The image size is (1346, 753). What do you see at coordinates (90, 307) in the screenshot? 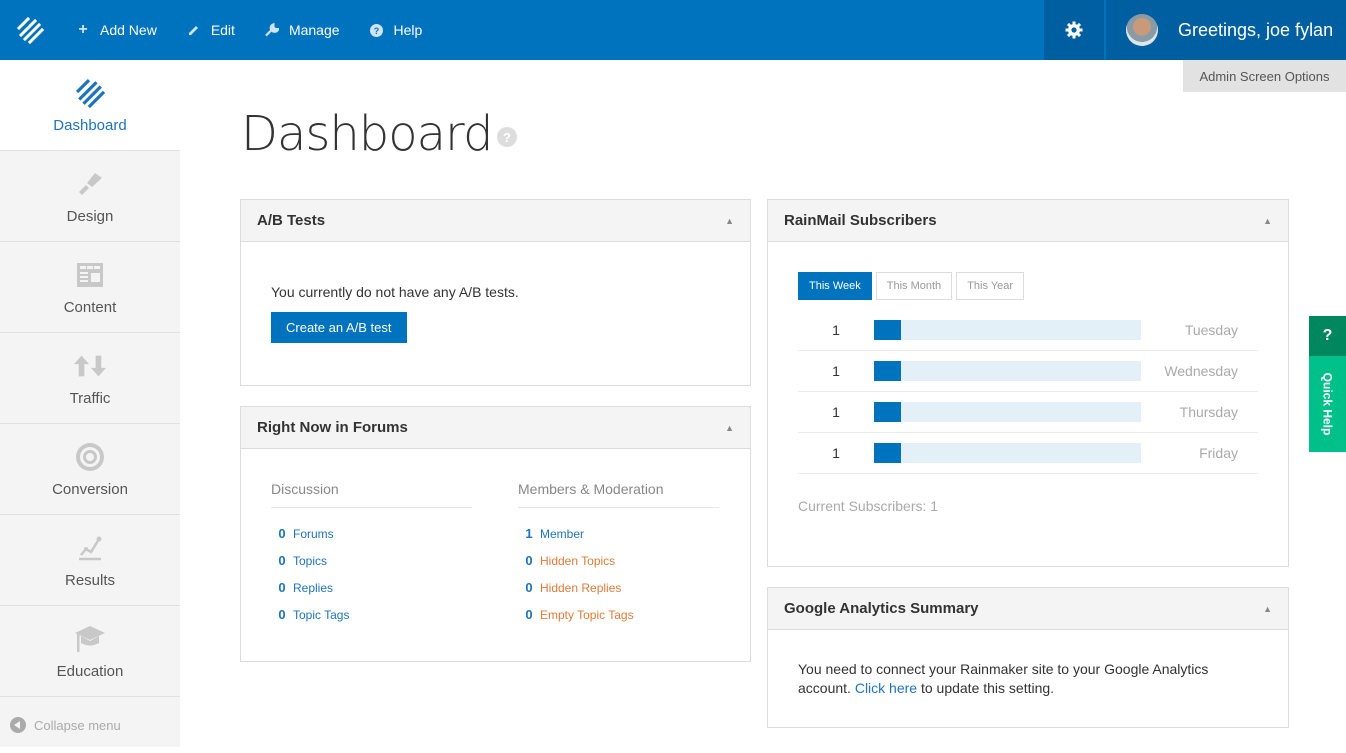
I see `sidebar-item-label: Content` at bounding box center [90, 307].